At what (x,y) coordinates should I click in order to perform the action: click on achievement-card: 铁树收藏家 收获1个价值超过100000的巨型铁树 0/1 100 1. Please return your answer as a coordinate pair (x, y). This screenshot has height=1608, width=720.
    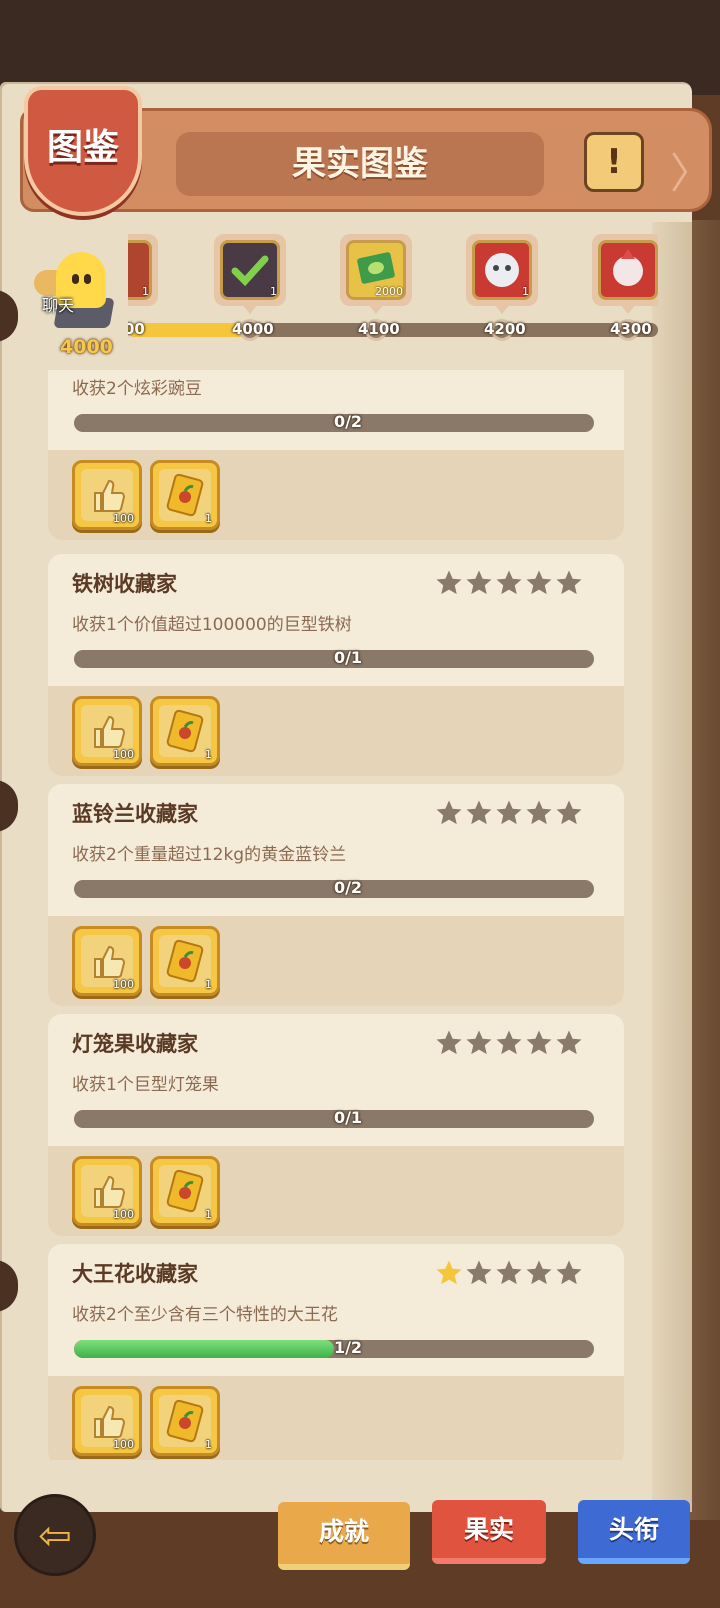
    Looking at the image, I should click on (336, 665).